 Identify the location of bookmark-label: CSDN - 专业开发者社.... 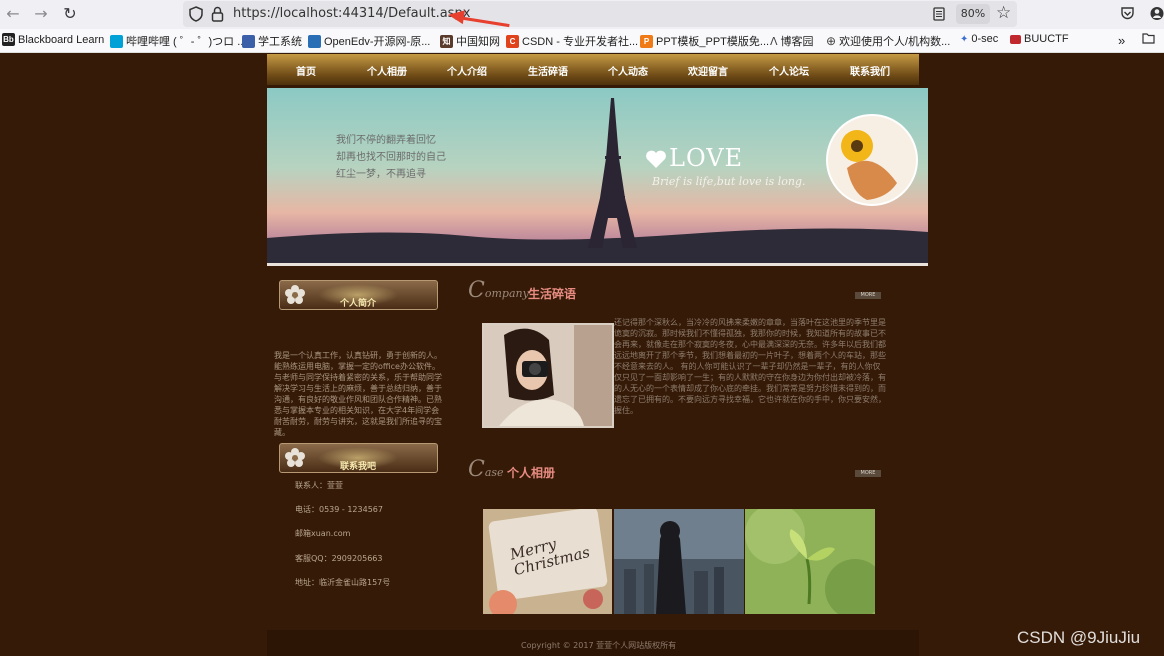
(580, 42).